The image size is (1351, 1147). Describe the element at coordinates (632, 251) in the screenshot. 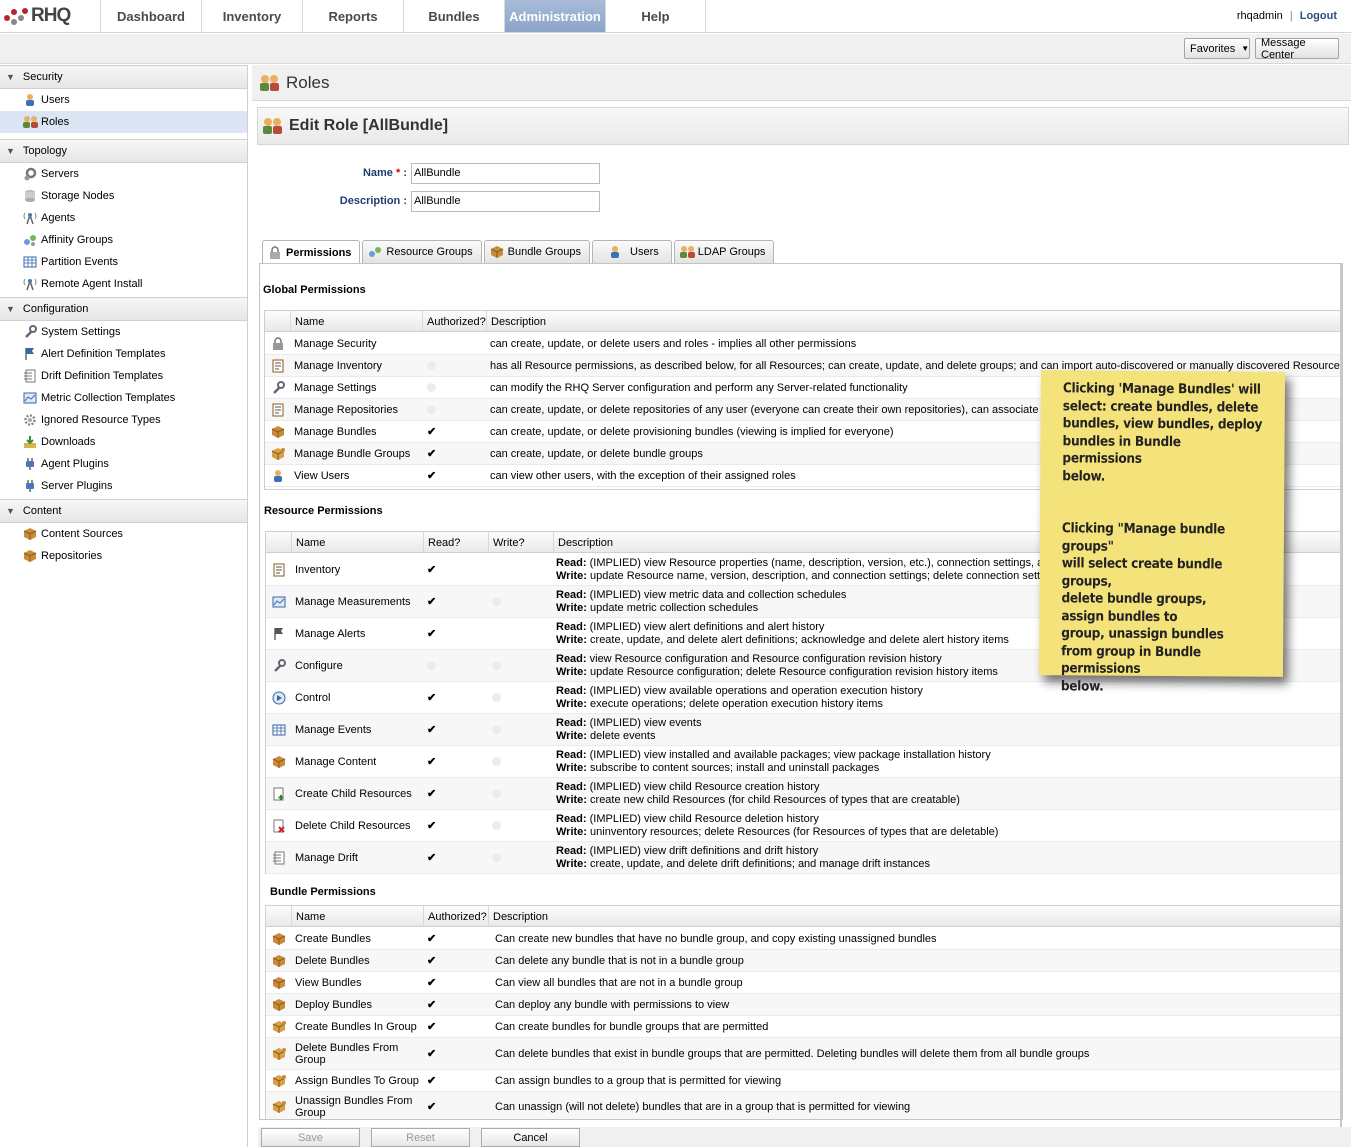

I see `tab-users: Users` at that location.